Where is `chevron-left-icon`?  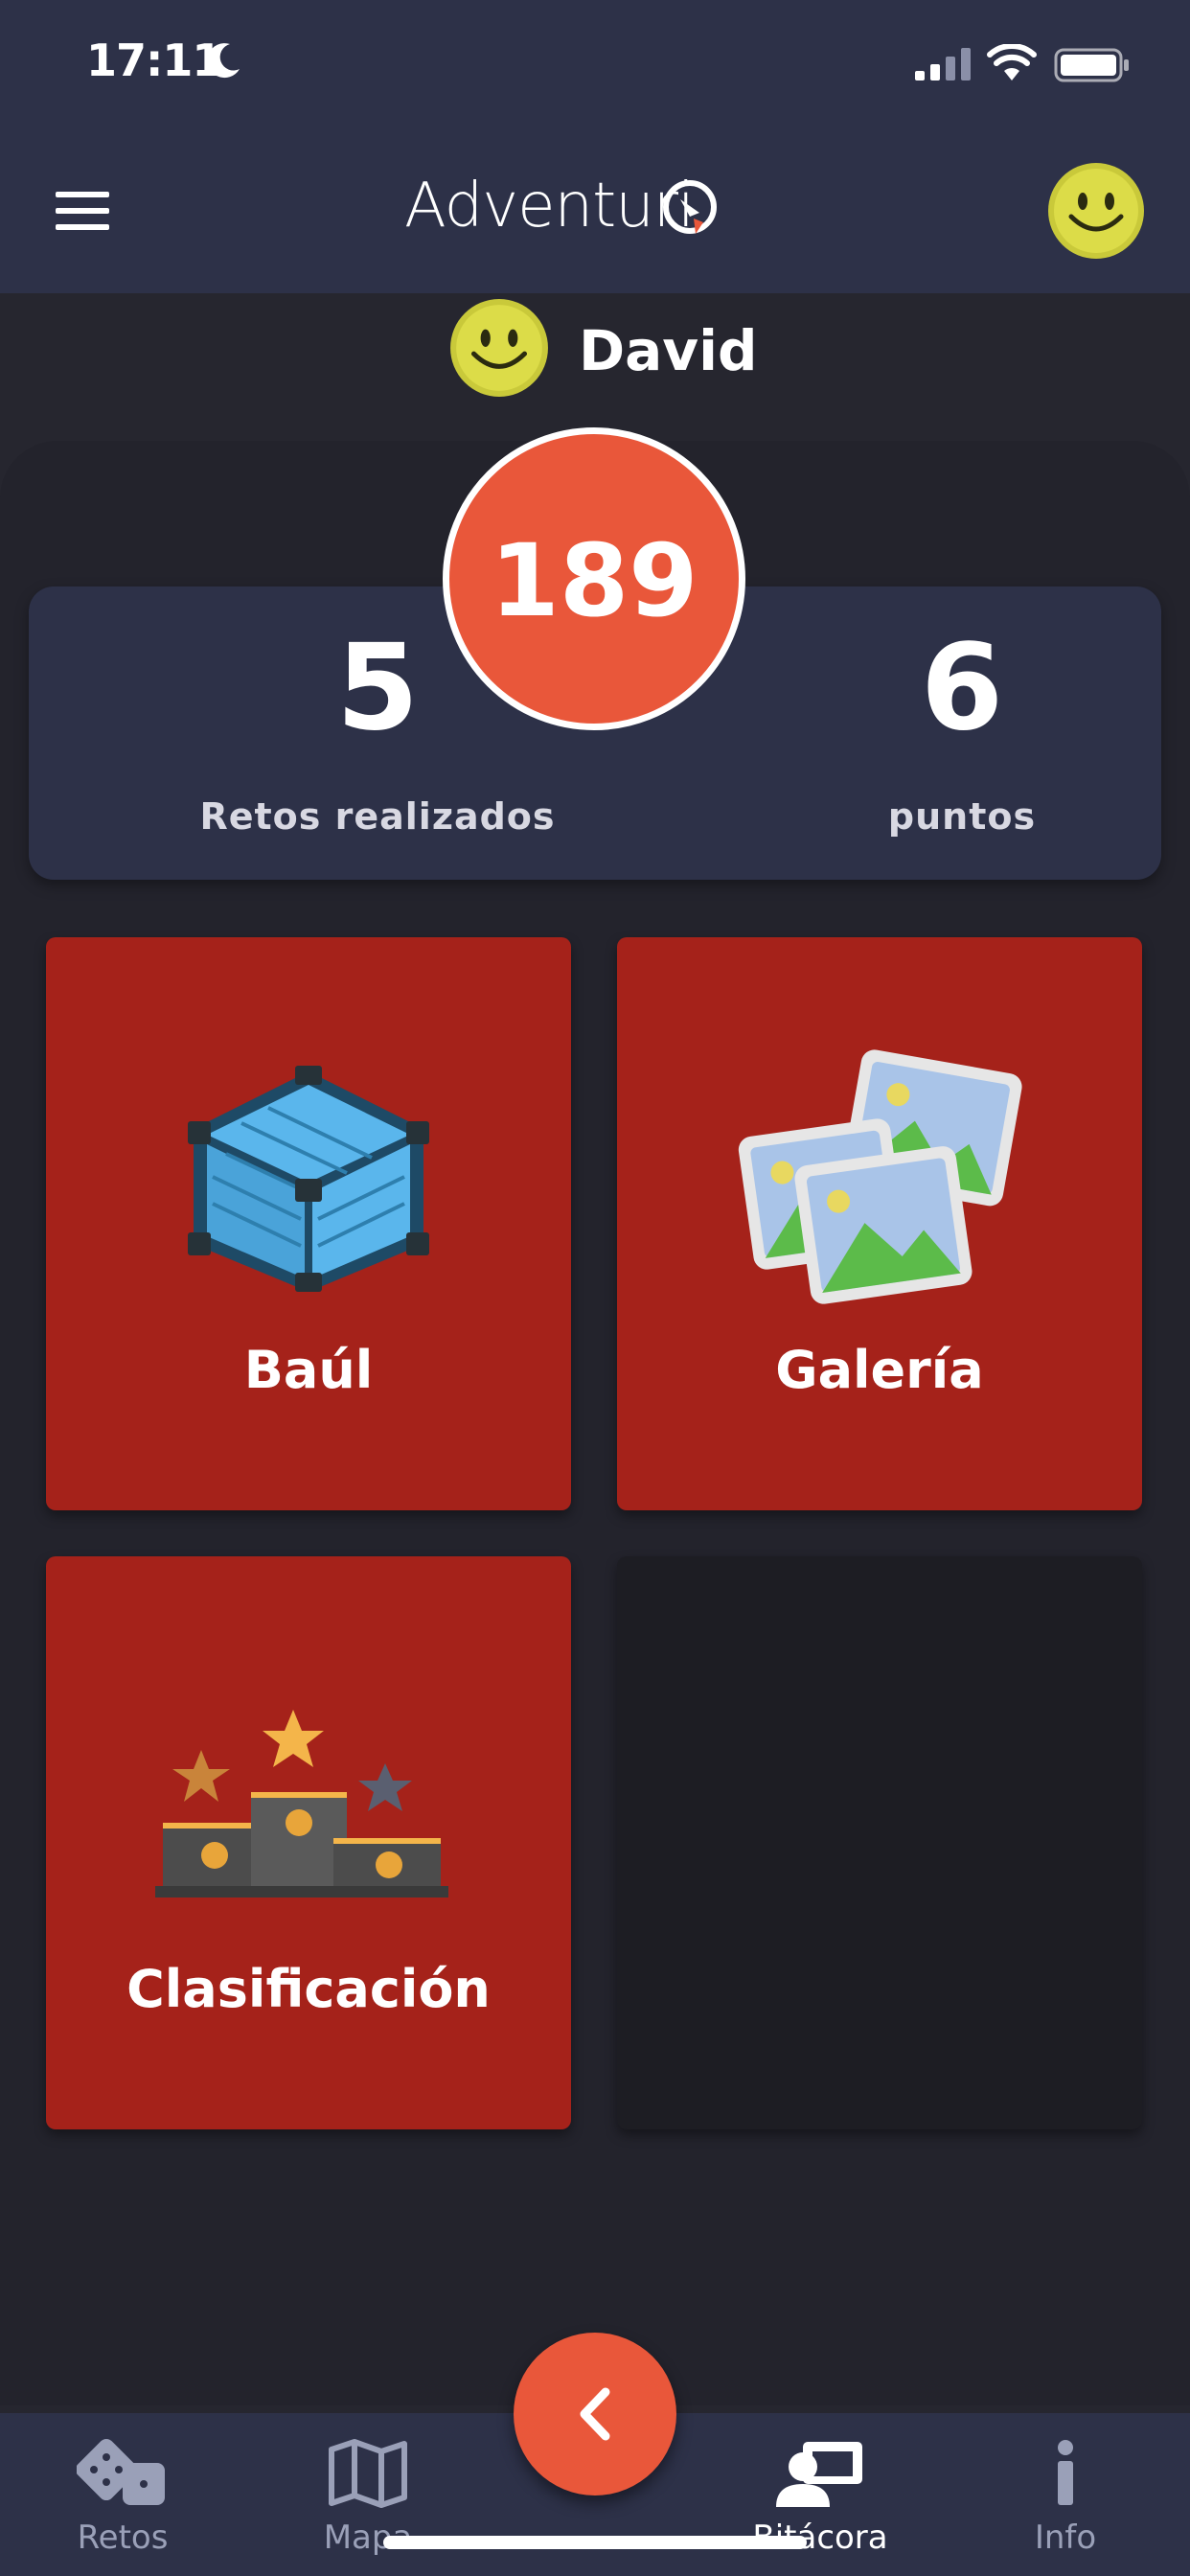 chevron-left-icon is located at coordinates (595, 2414).